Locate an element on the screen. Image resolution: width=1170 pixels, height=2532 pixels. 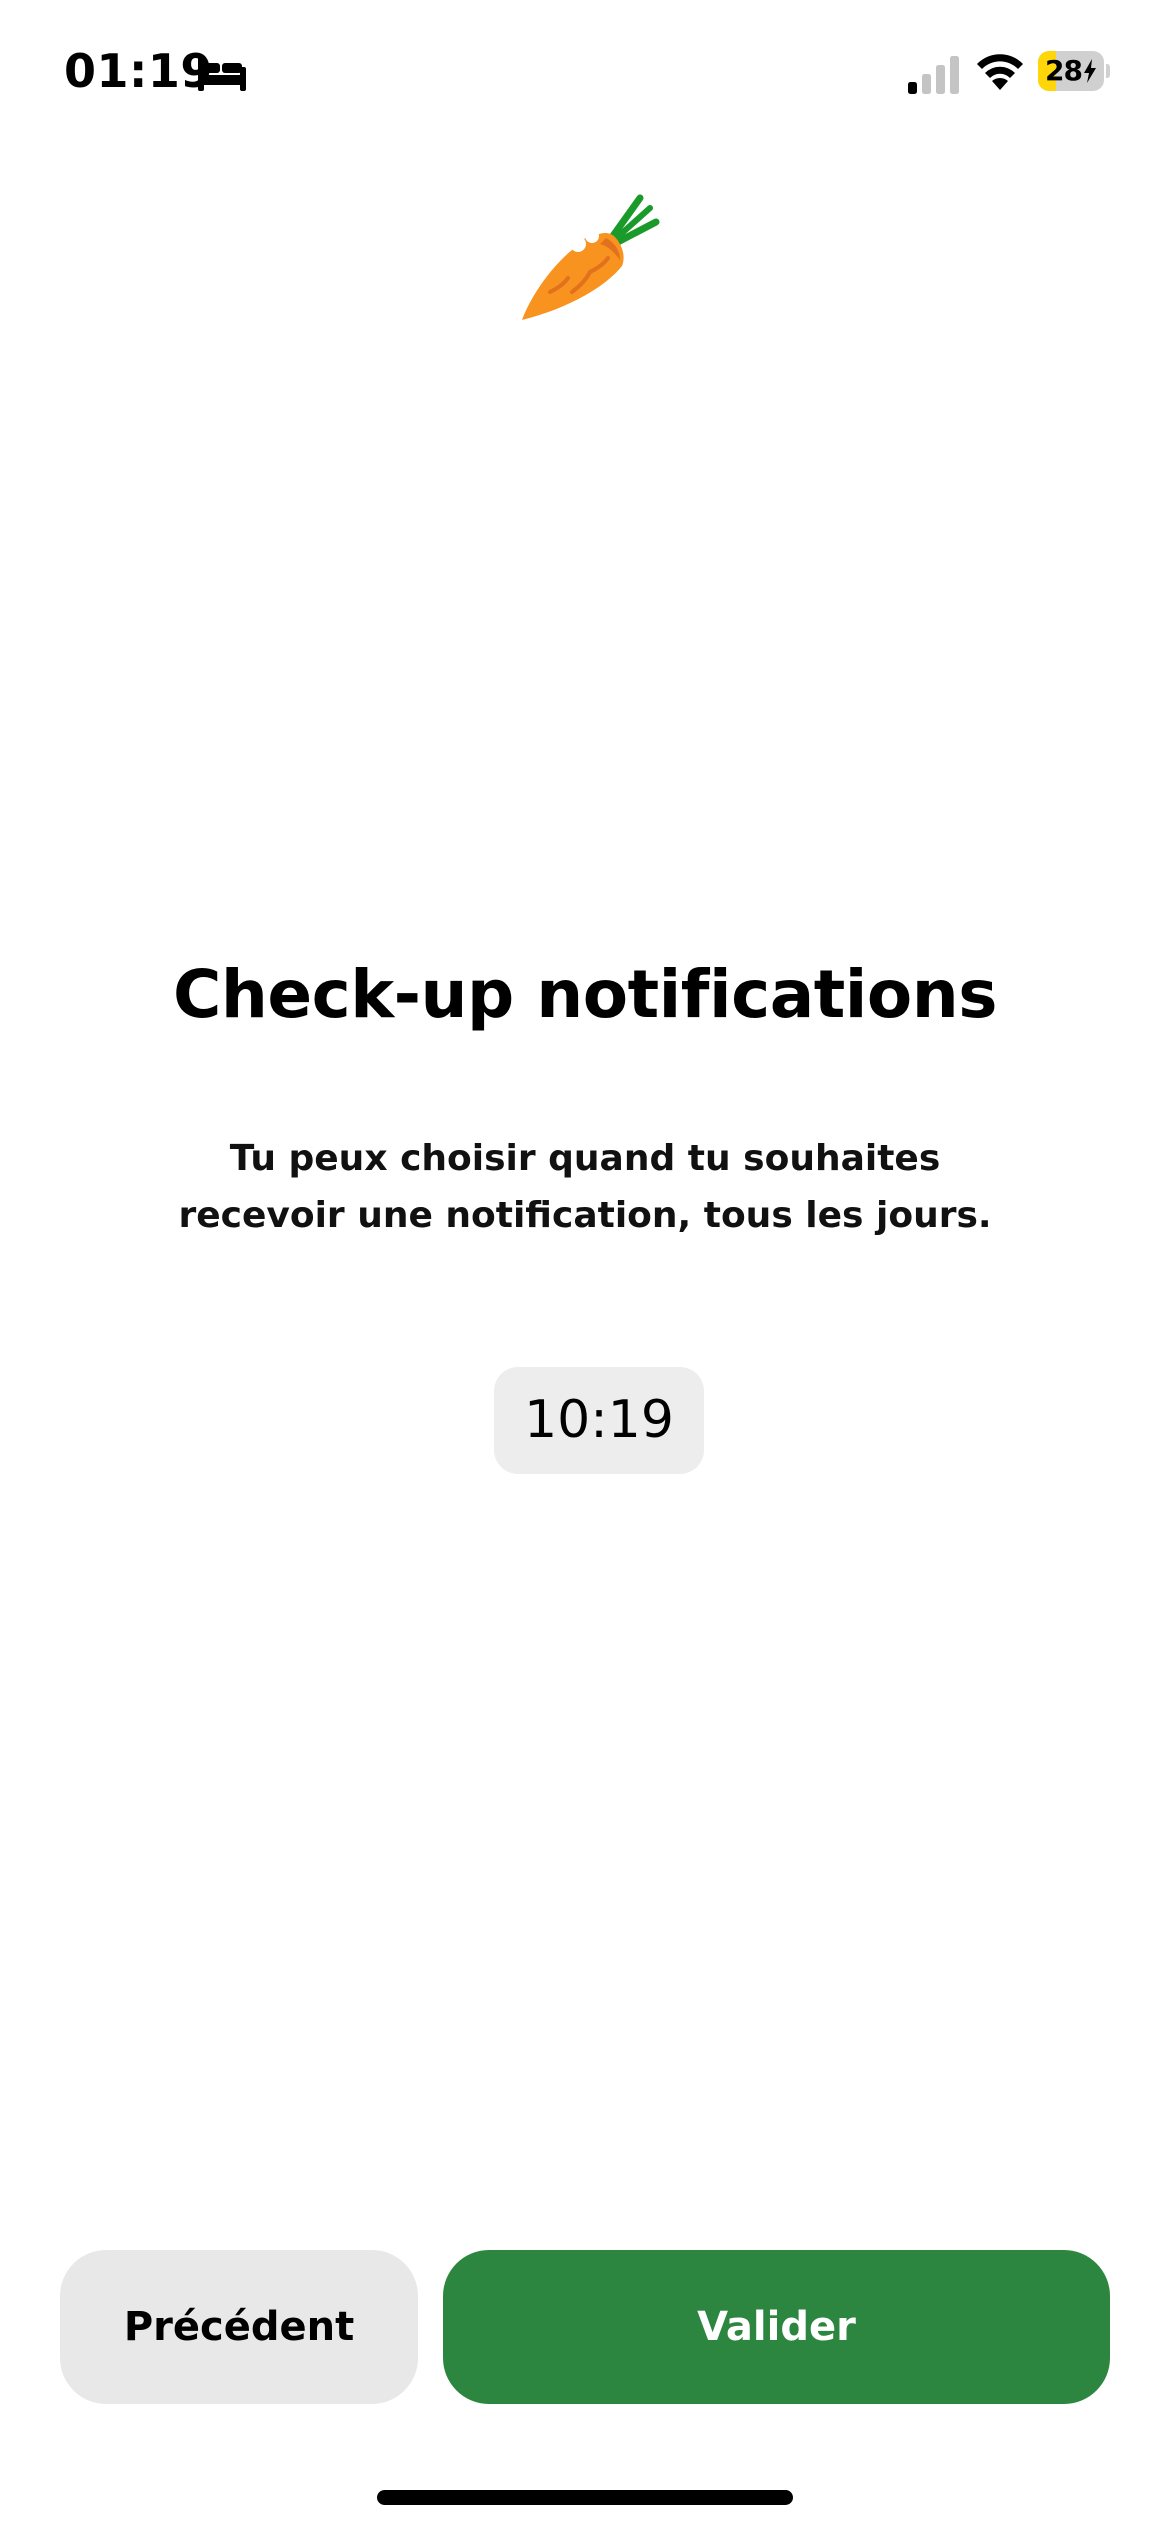
battery-percent: 28 is located at coordinates (1071, 71).